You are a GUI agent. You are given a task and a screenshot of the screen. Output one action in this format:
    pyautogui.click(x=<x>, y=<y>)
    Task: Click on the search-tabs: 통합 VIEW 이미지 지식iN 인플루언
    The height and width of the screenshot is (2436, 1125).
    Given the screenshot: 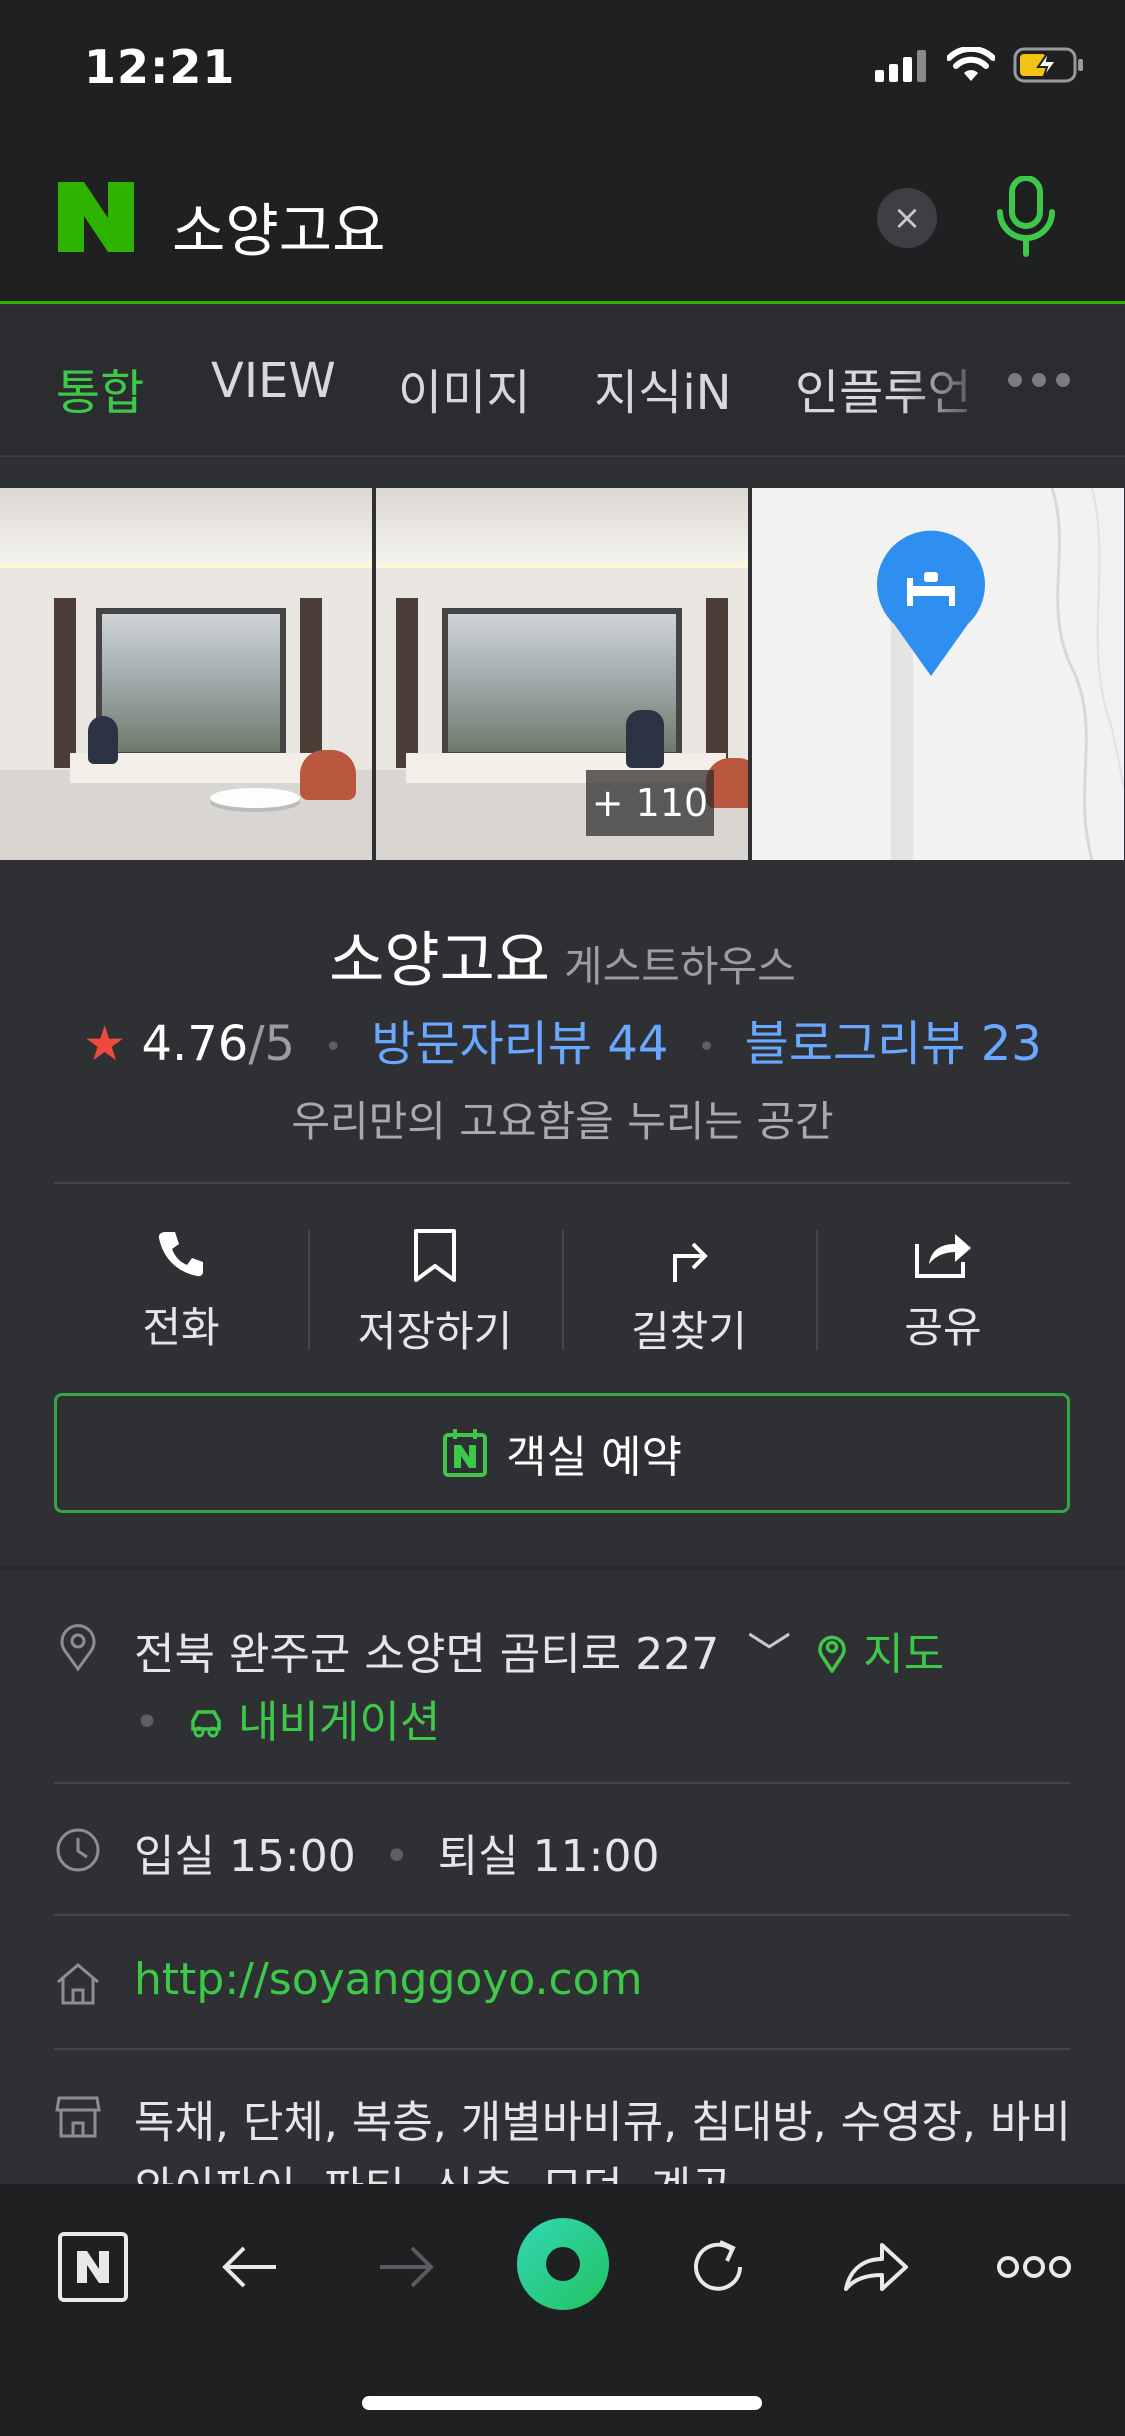 What is the action you would take?
    pyautogui.click(x=562, y=382)
    